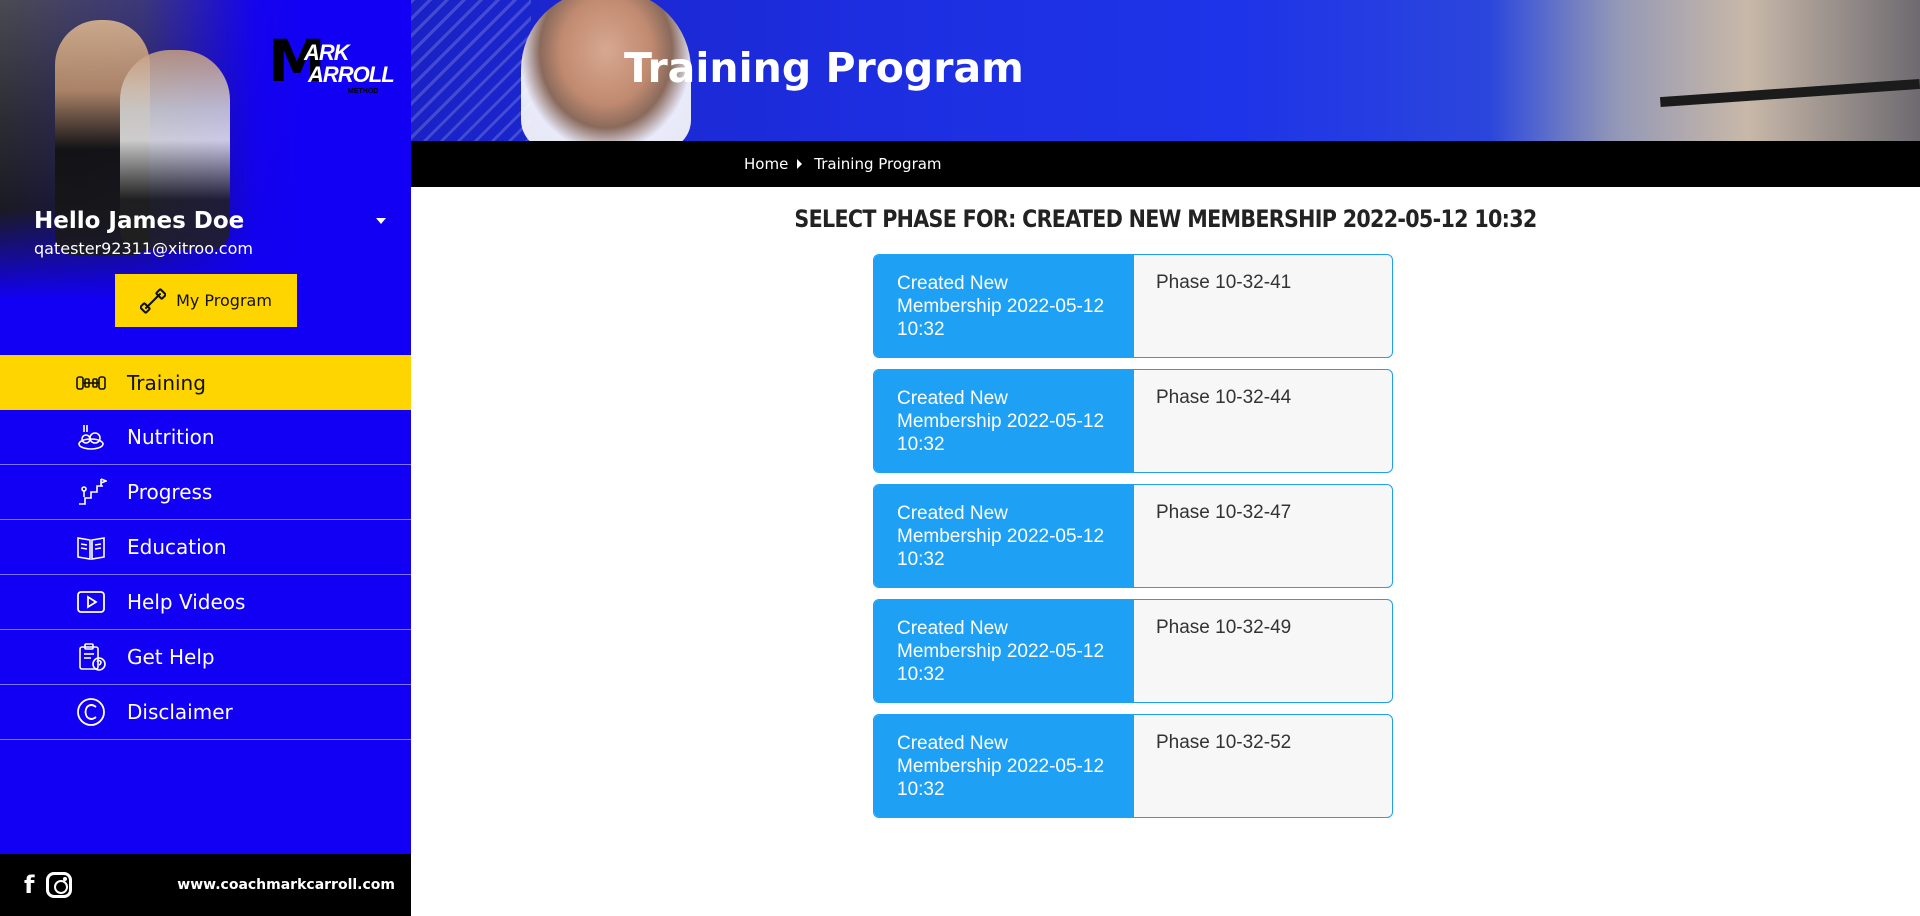 The height and width of the screenshot is (916, 1920). I want to click on facebook-icon: f, so click(31, 885).